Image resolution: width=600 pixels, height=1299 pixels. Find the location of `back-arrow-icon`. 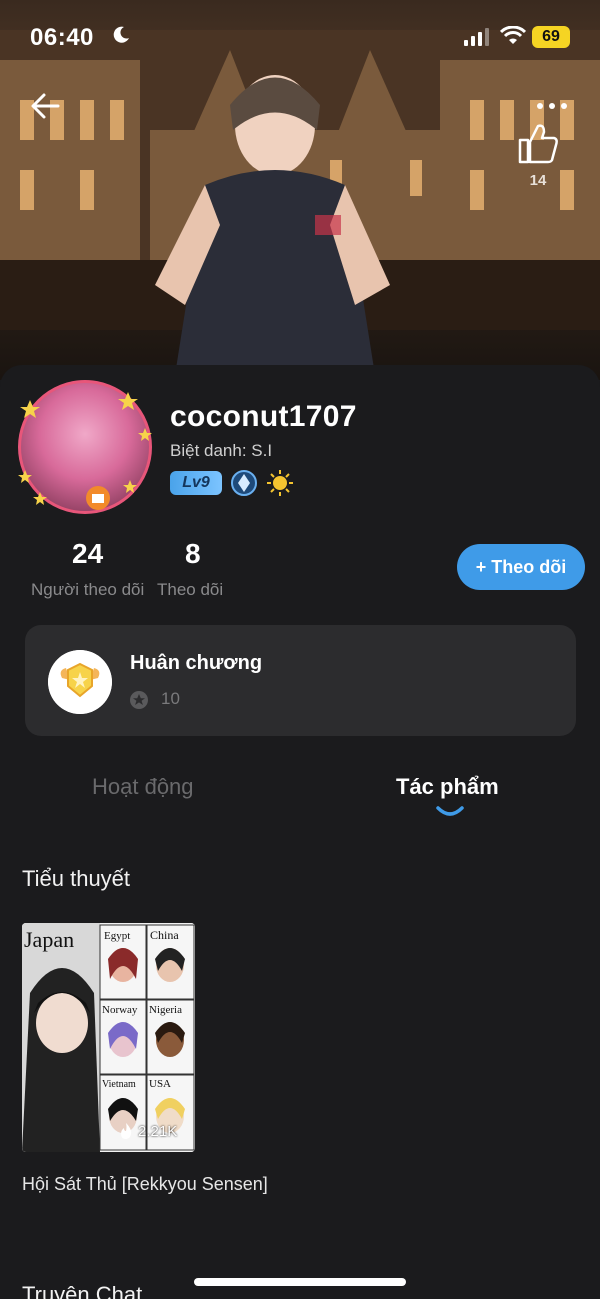

back-arrow-icon is located at coordinates (46, 106).